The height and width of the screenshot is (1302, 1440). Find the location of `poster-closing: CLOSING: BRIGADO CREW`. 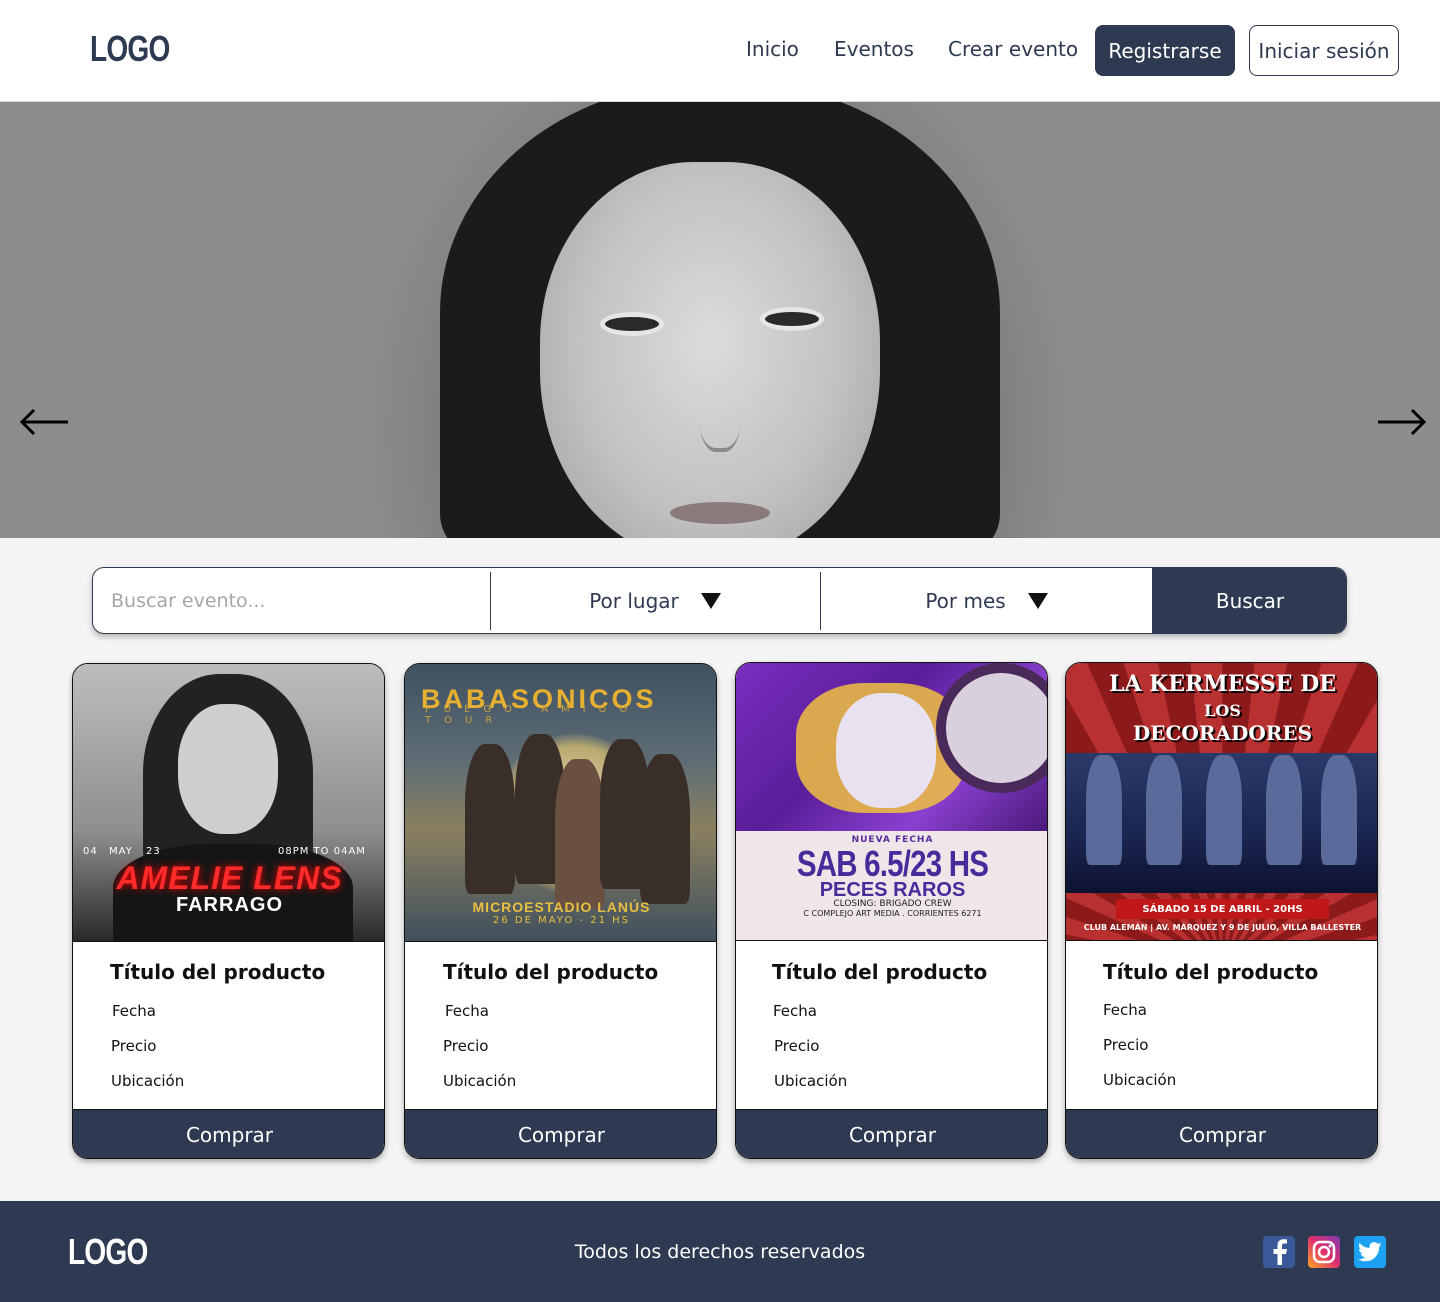

poster-closing: CLOSING: BRIGADO CREW is located at coordinates (892, 904).